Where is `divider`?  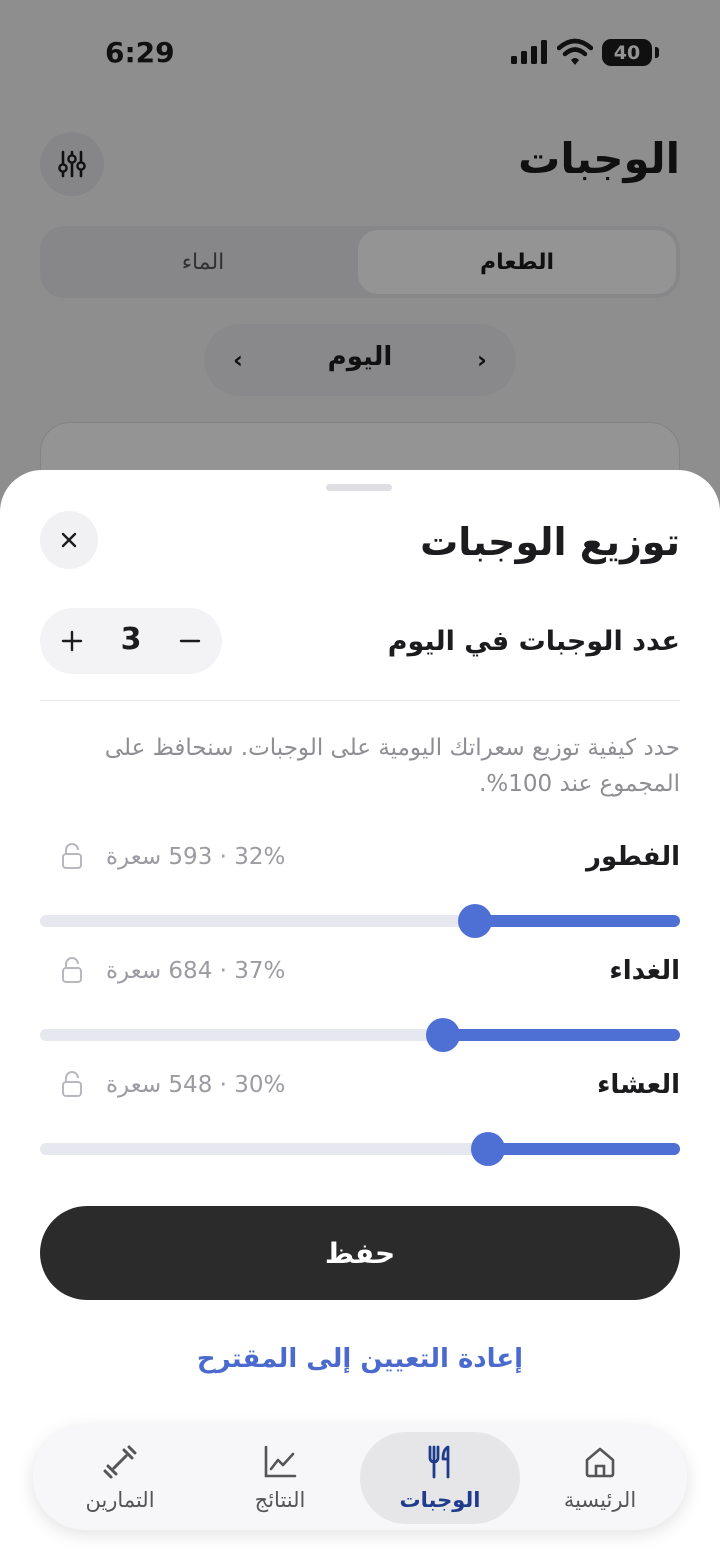
divider is located at coordinates (360, 700).